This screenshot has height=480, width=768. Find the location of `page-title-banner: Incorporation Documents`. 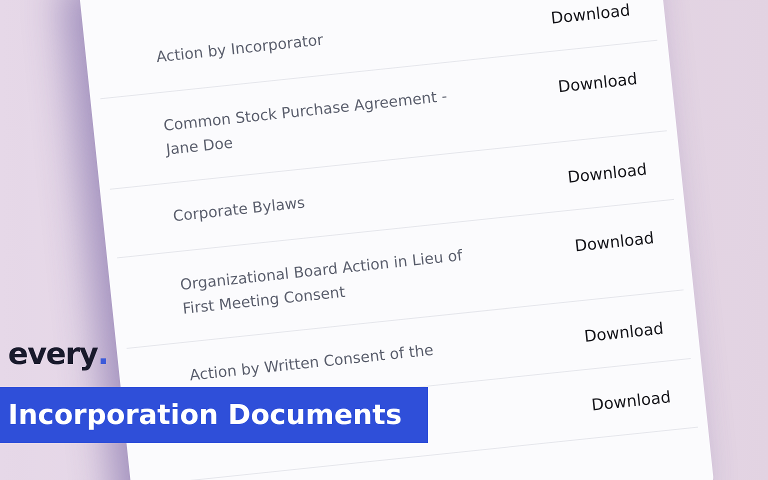

page-title-banner: Incorporation Documents is located at coordinates (214, 415).